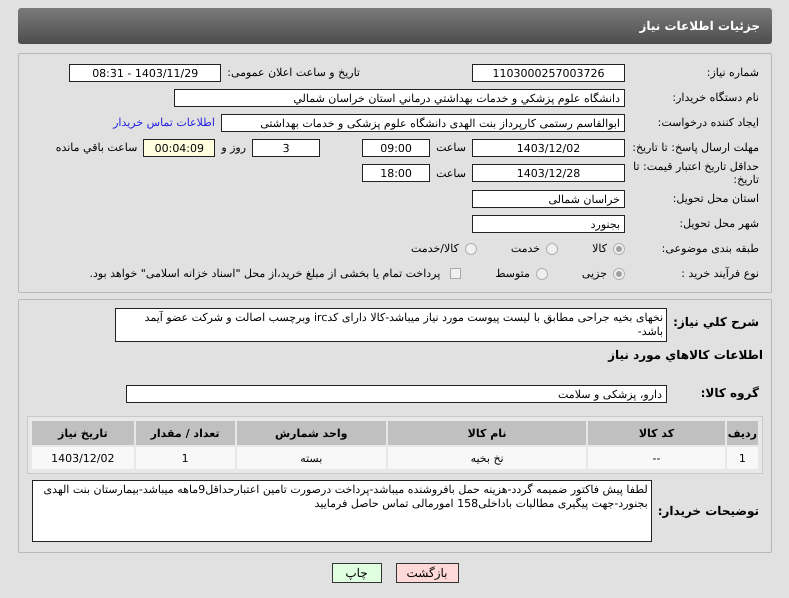 Image resolution: width=789 pixels, height=598 pixels. What do you see at coordinates (97, 147) in the screenshot?
I see `field-label: ساعت باقي مانده` at bounding box center [97, 147].